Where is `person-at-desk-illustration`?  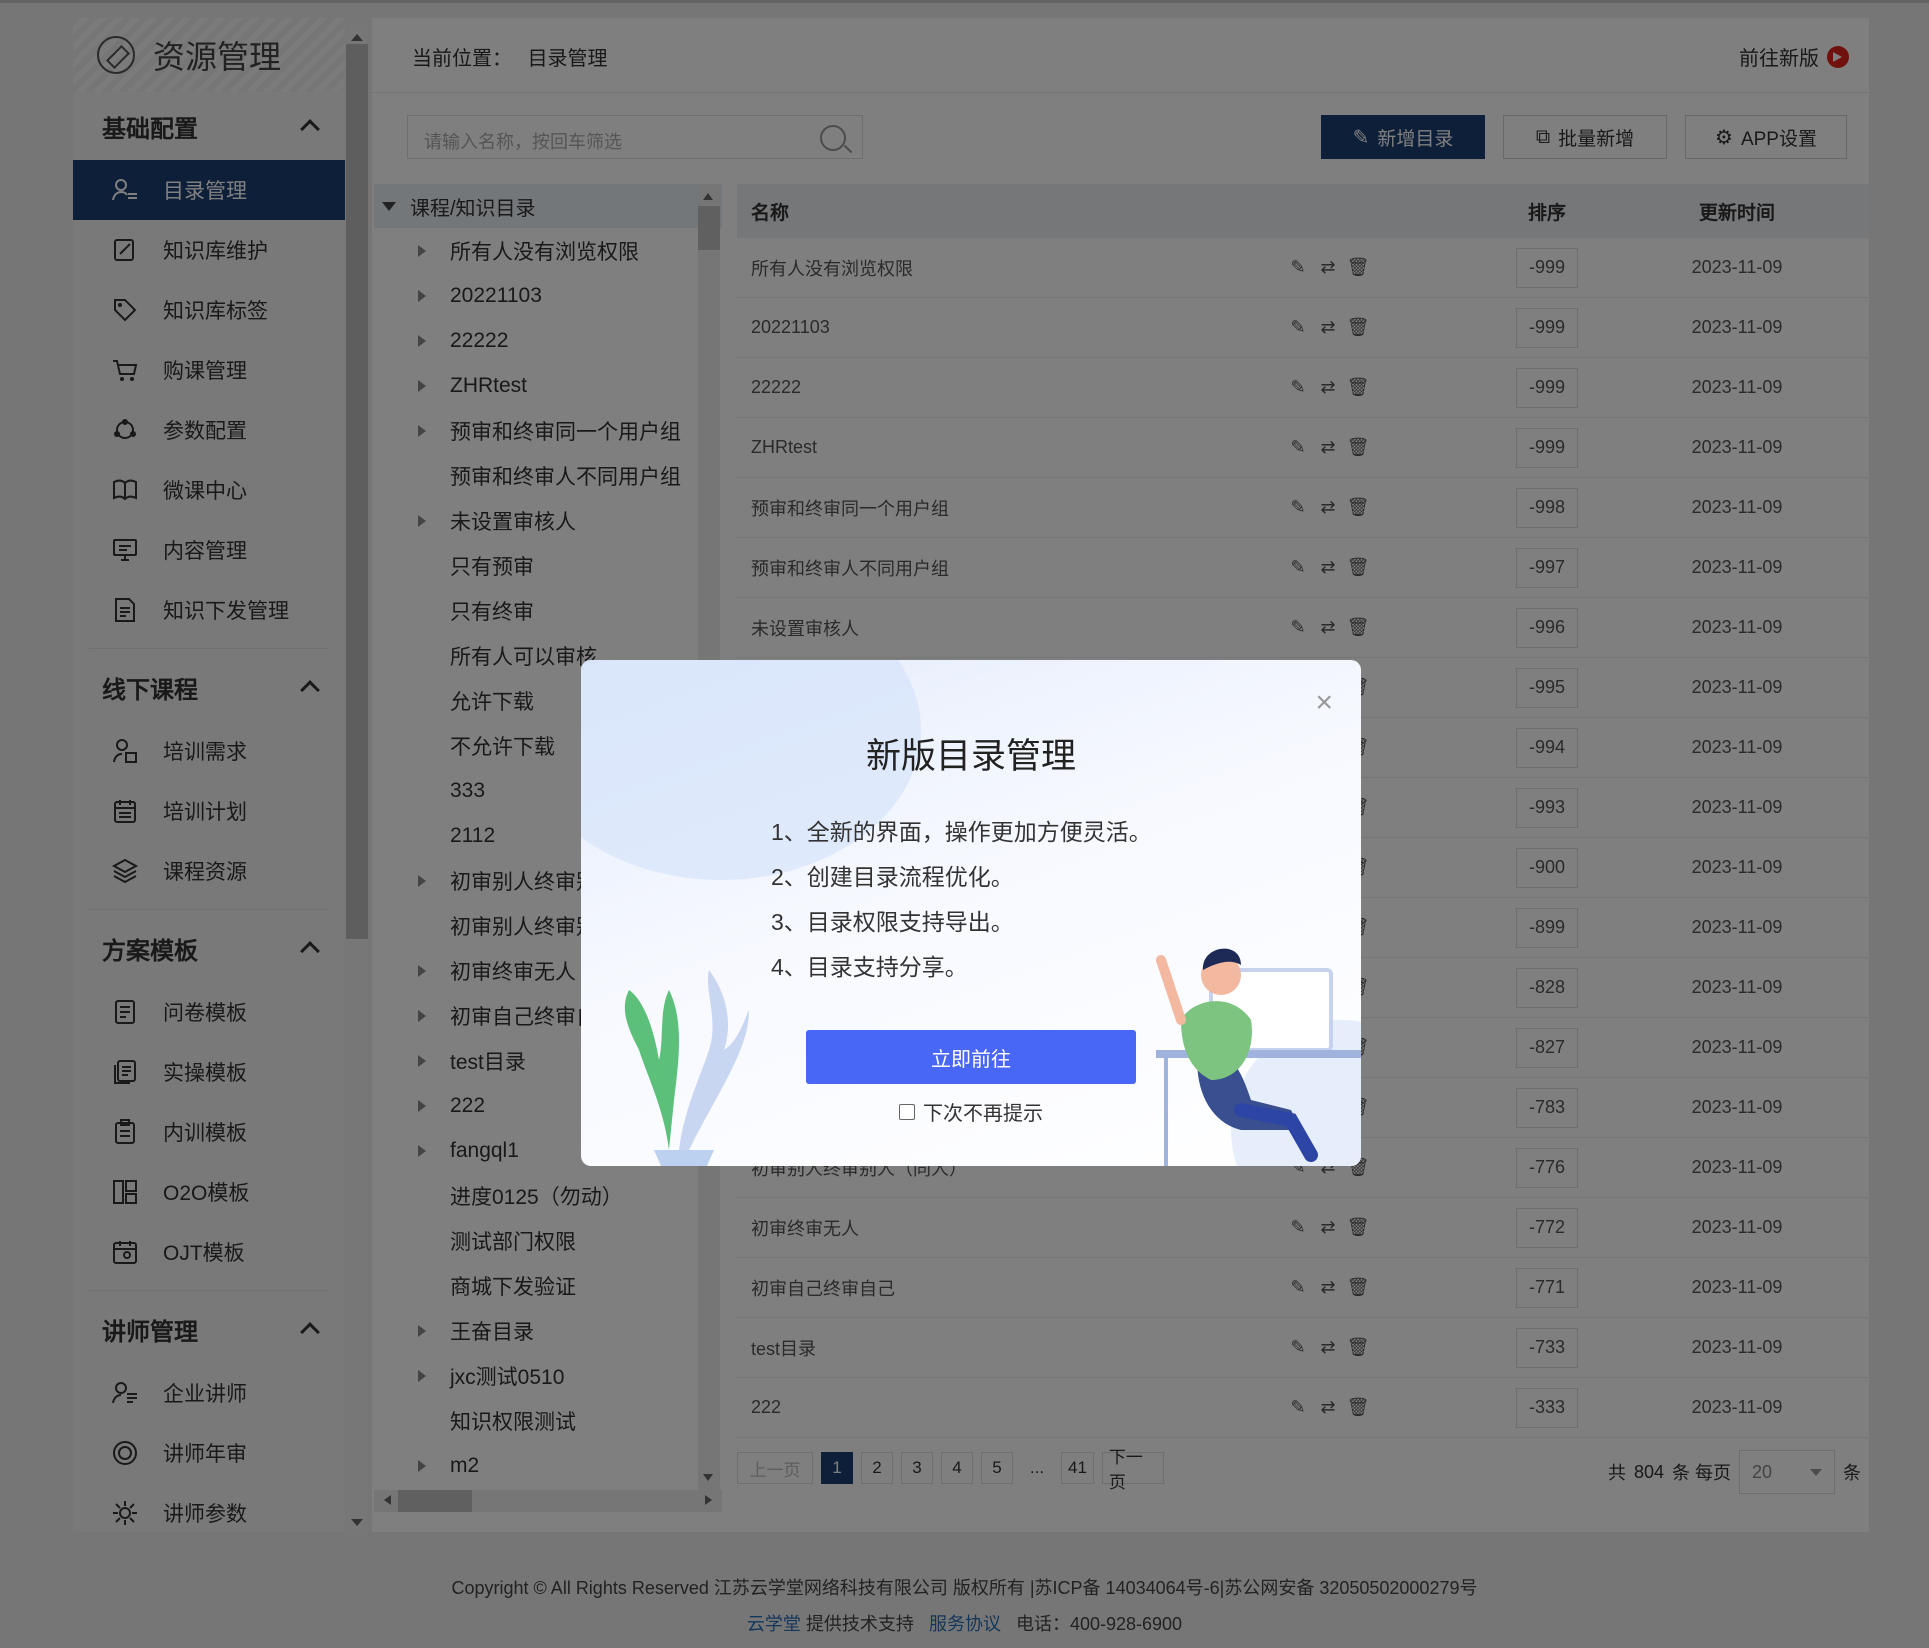 person-at-desk-illustration is located at coordinates (1258, 1057).